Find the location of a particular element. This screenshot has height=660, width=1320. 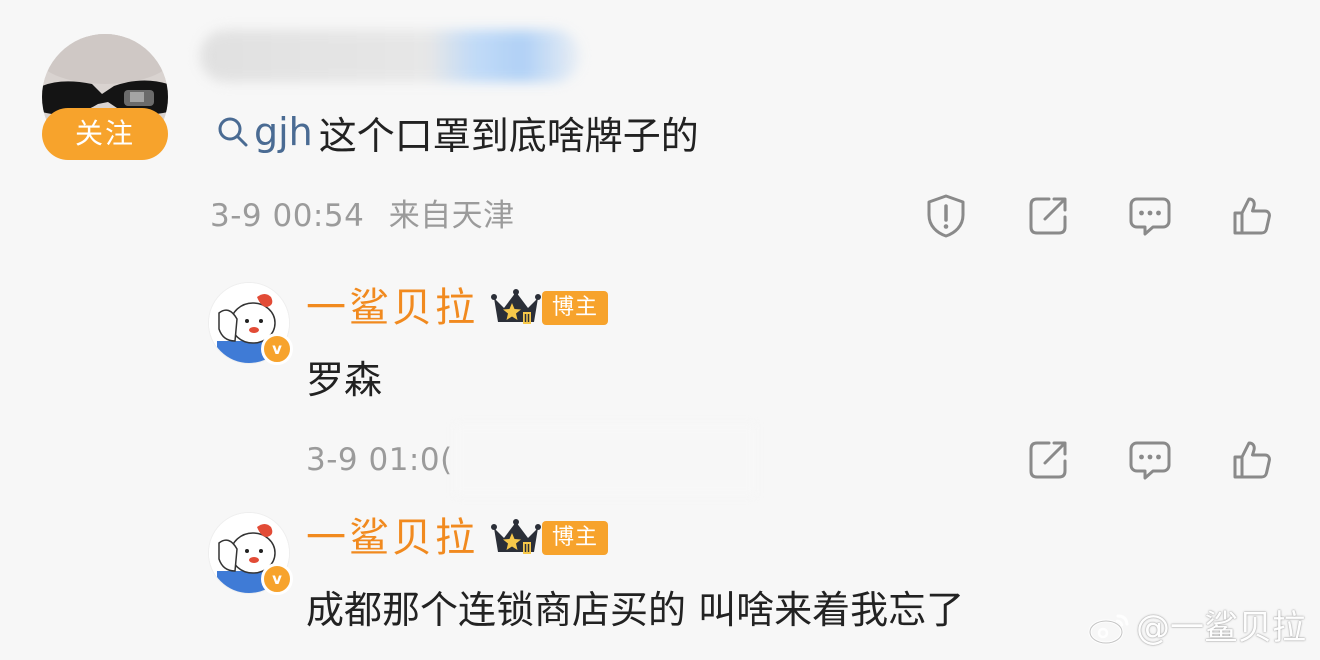

watermark: @一鲨贝拉 is located at coordinates (1197, 628).